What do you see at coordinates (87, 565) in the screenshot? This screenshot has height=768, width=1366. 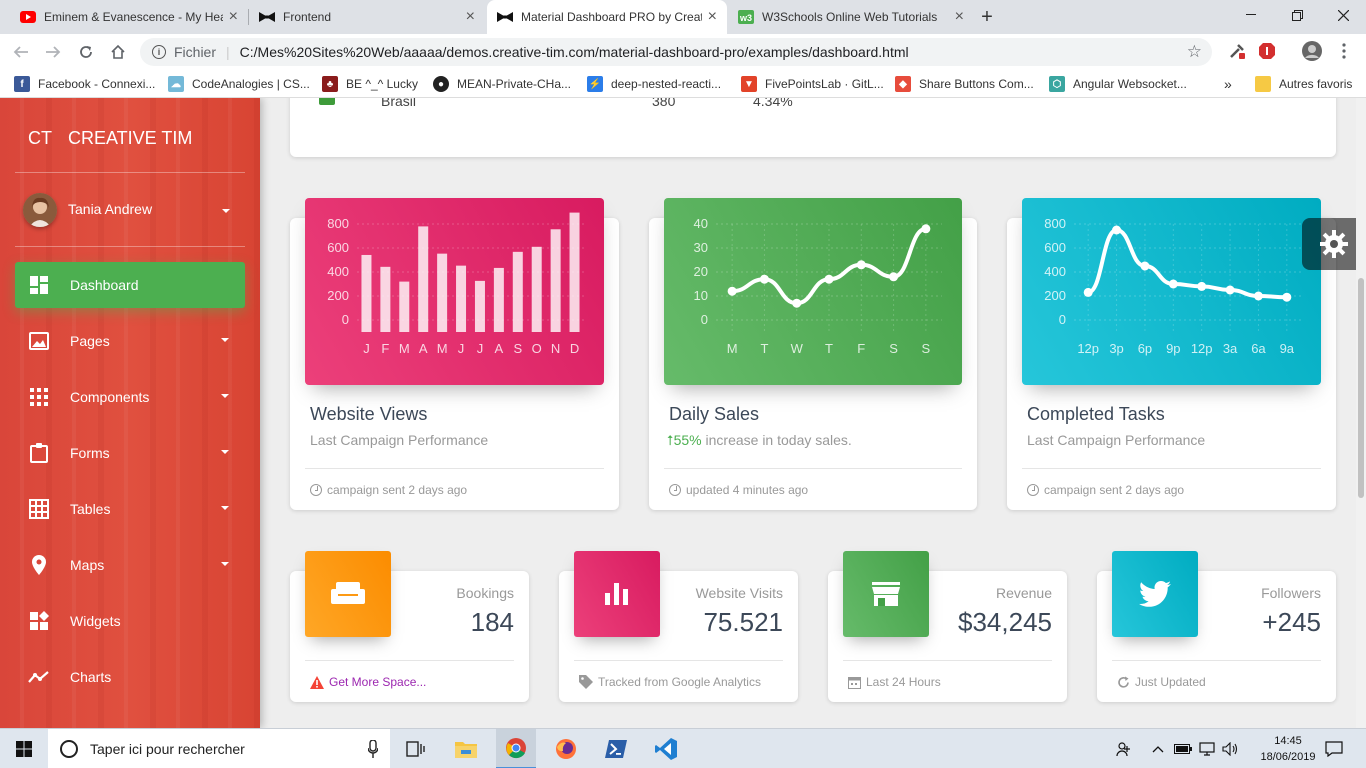 I see `sidebar-item-label: Maps` at bounding box center [87, 565].